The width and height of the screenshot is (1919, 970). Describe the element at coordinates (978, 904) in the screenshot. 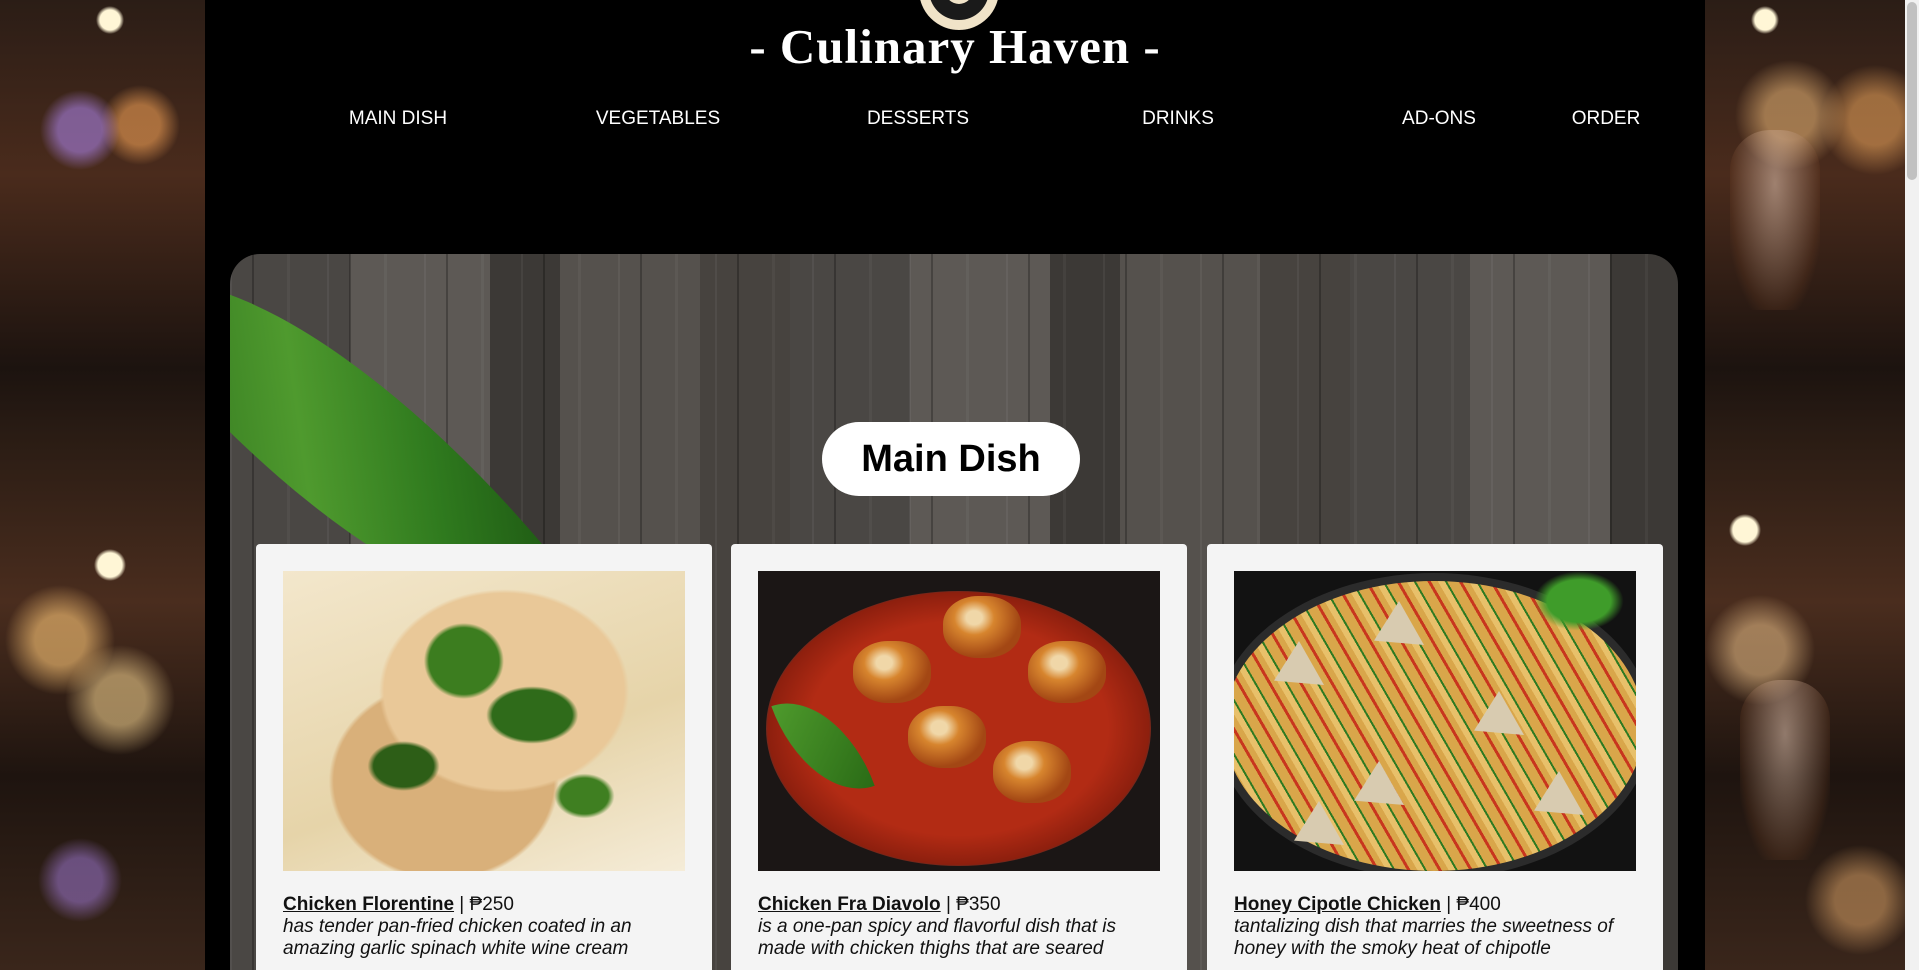

I see `dish-price: ₱350` at that location.